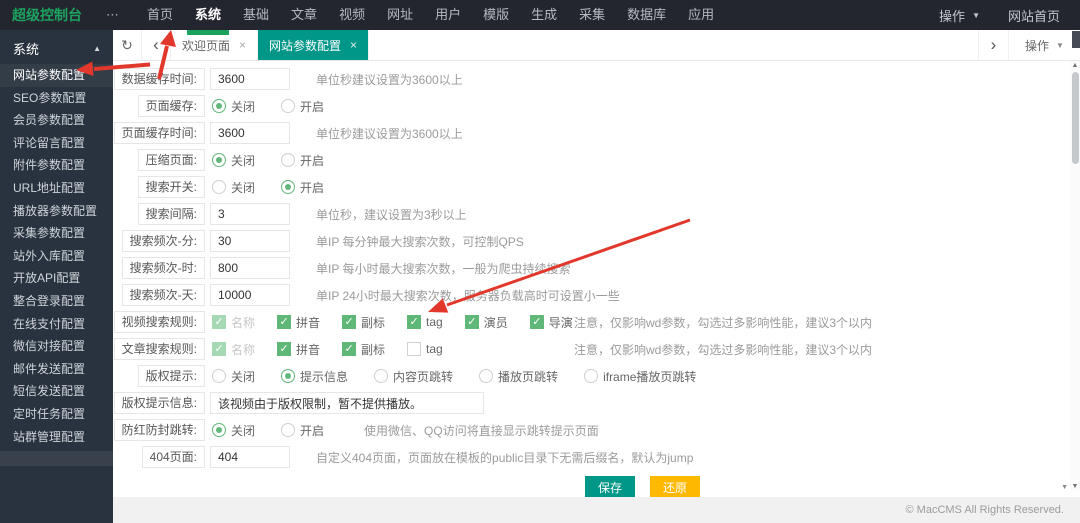  What do you see at coordinates (518, 376) in the screenshot?
I see `radio-play-redirect: 播放页跳转` at bounding box center [518, 376].